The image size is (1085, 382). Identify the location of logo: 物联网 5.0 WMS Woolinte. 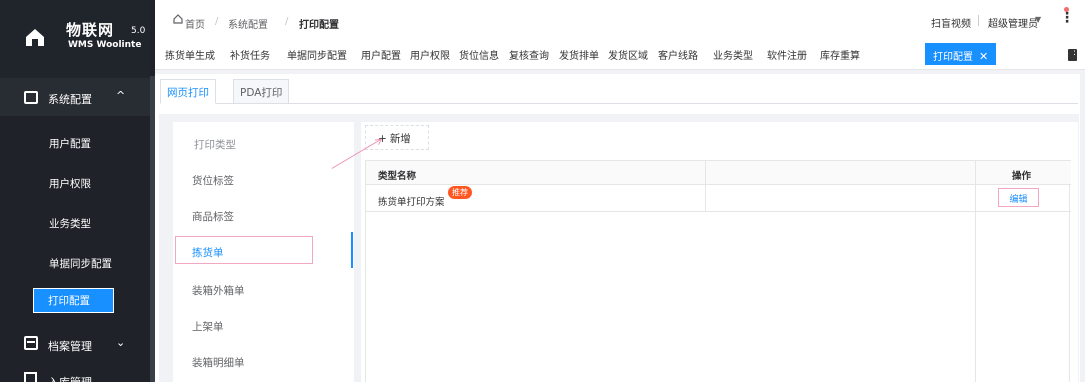
(75, 39).